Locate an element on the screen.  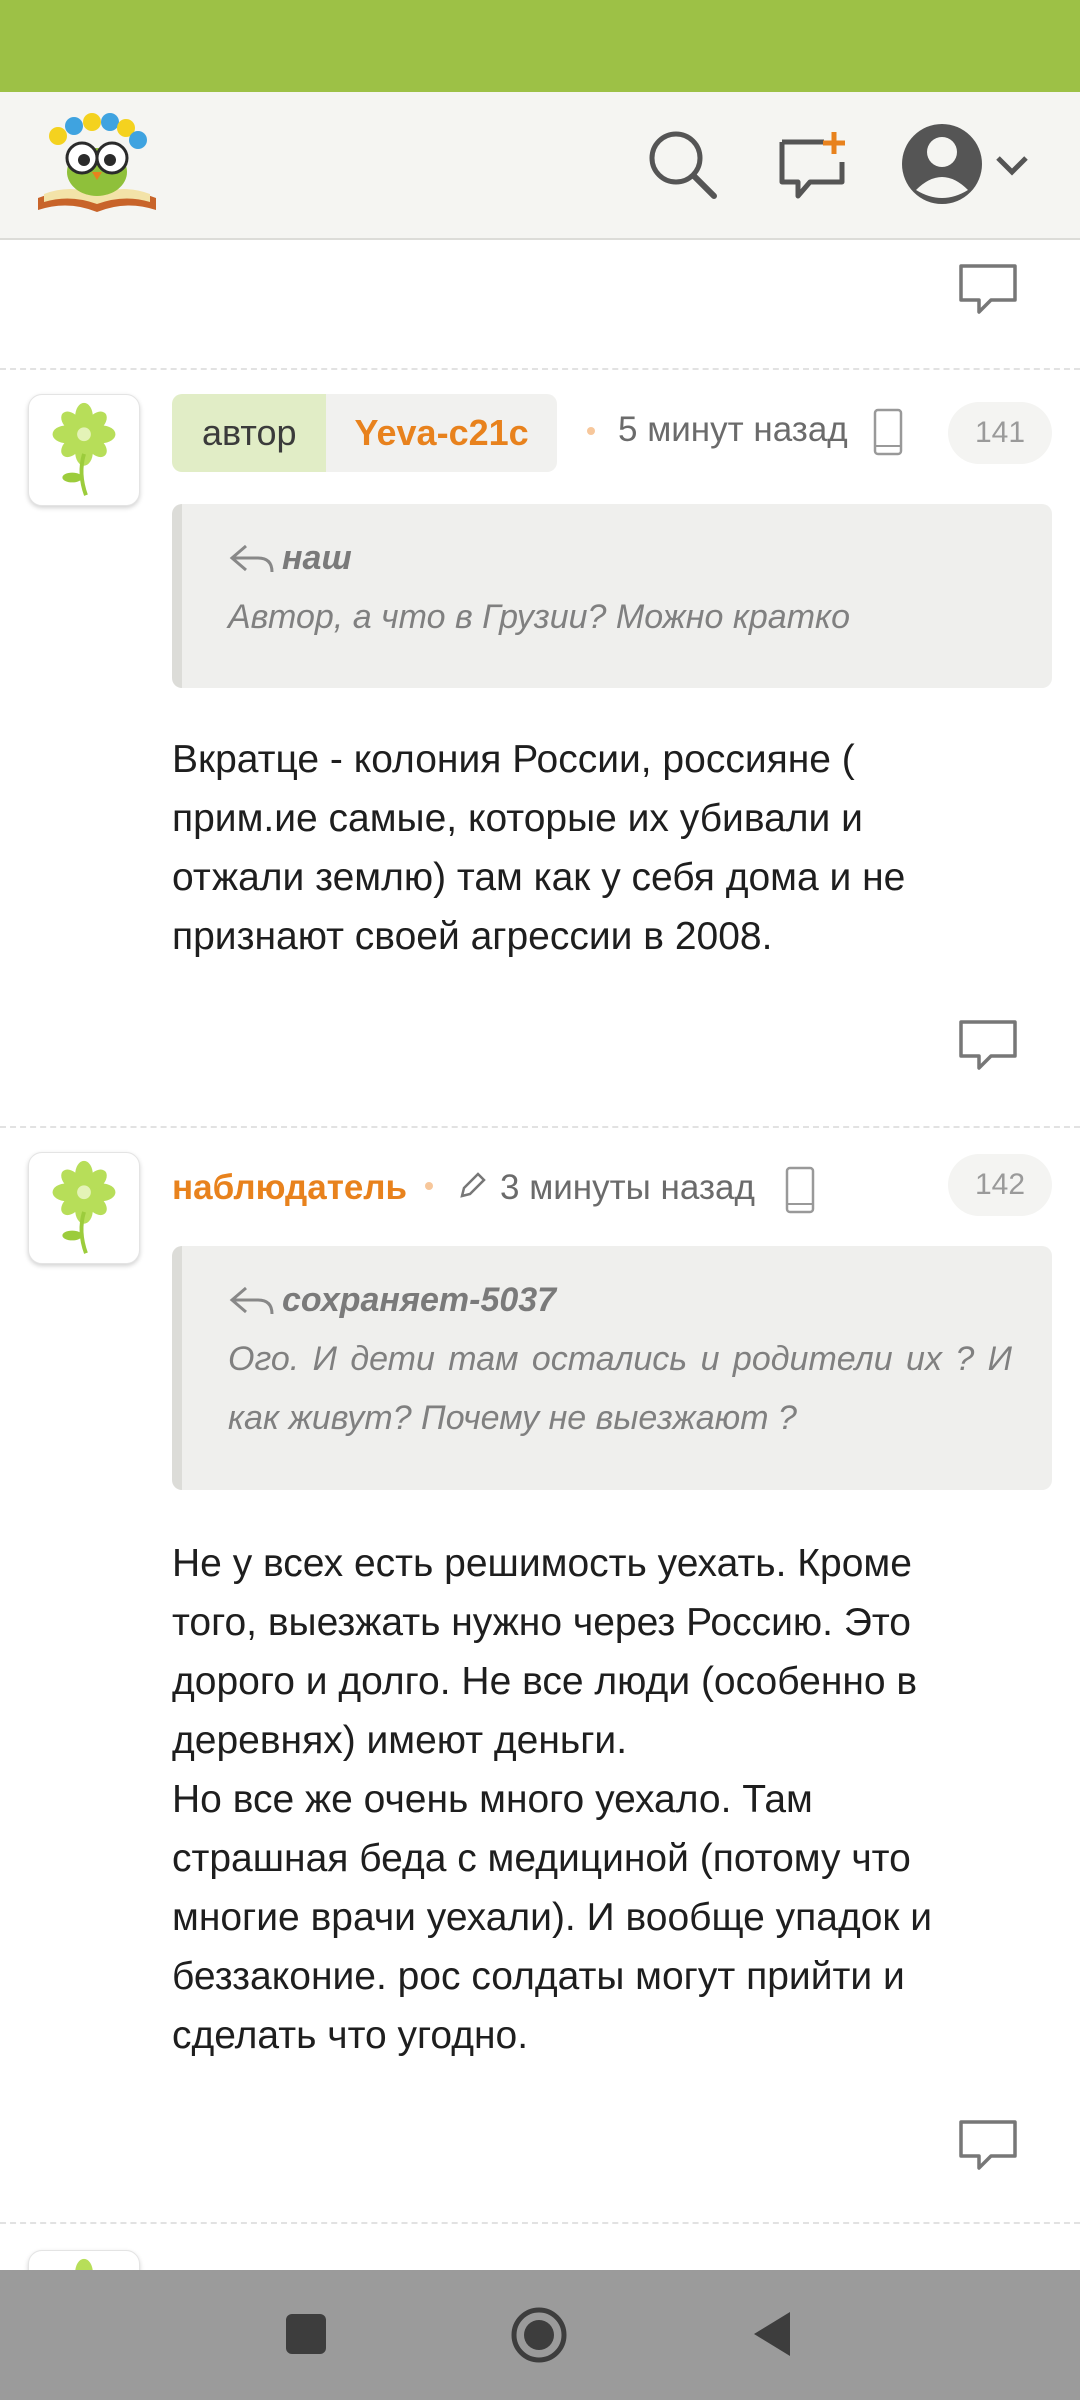
new-post-icon is located at coordinates (814, 166).